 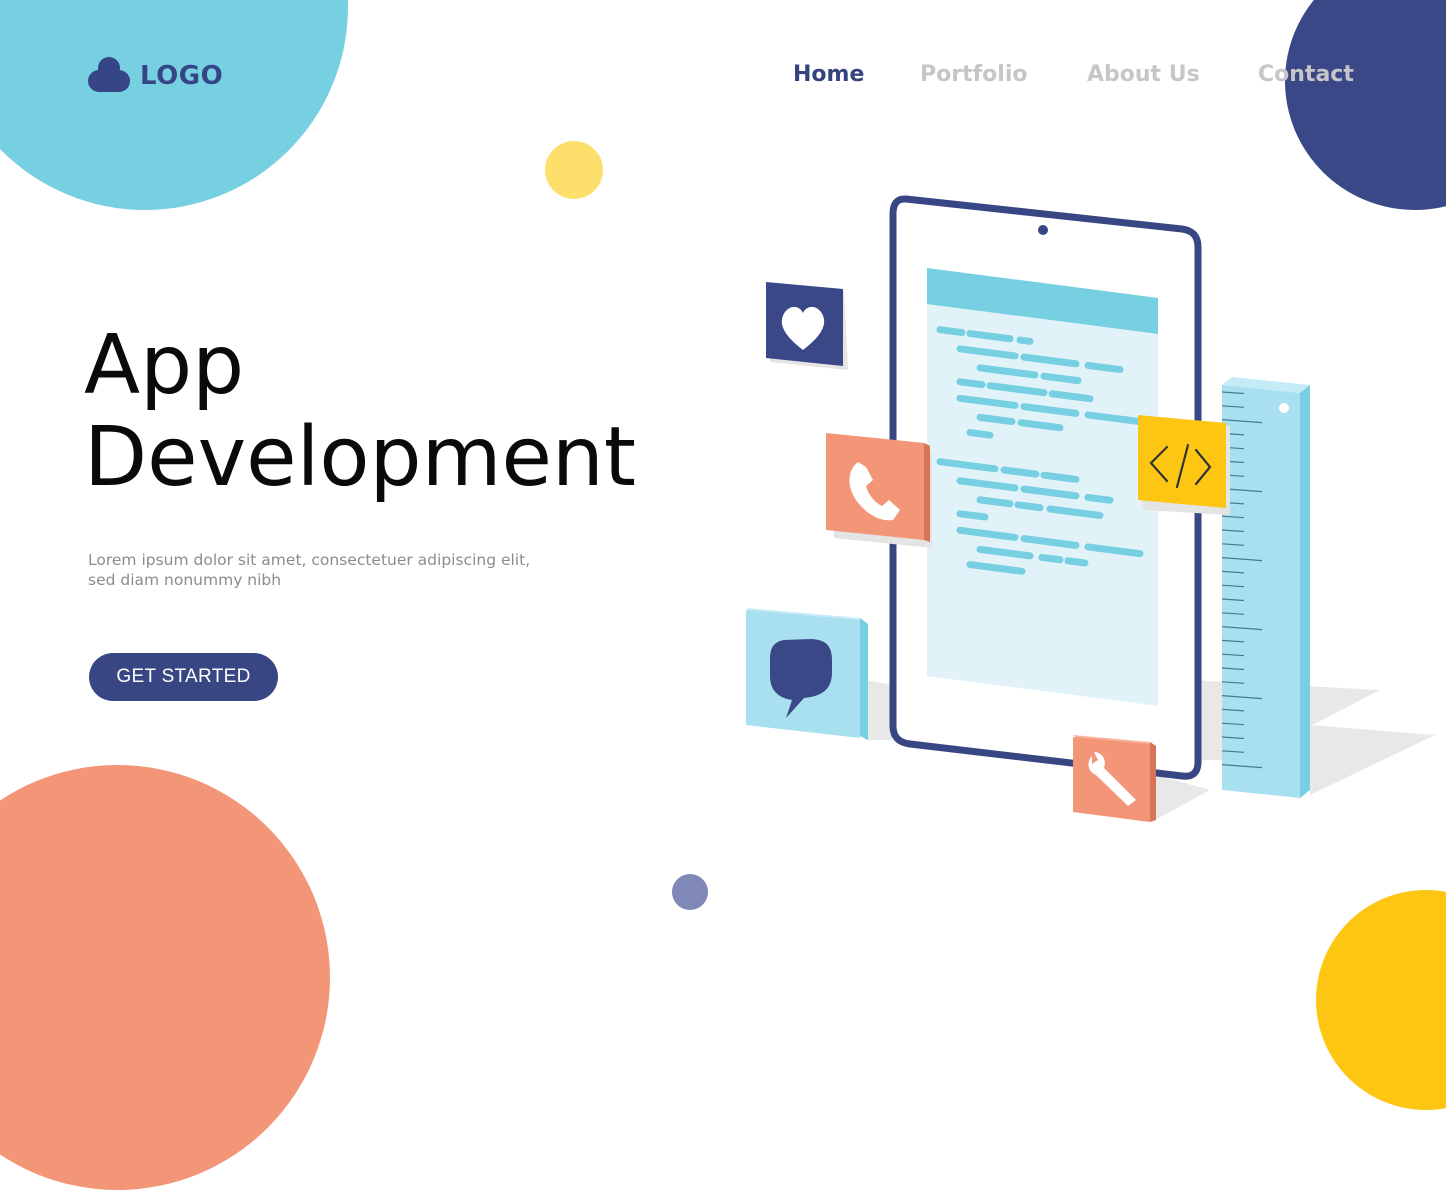 What do you see at coordinates (1143, 74) in the screenshot?
I see `nav-item-about-us: About Us` at bounding box center [1143, 74].